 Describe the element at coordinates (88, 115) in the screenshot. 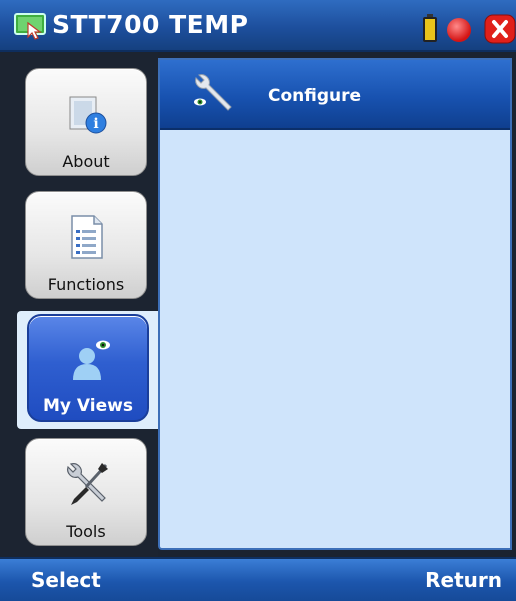

I see `info-document-icon: i` at that location.